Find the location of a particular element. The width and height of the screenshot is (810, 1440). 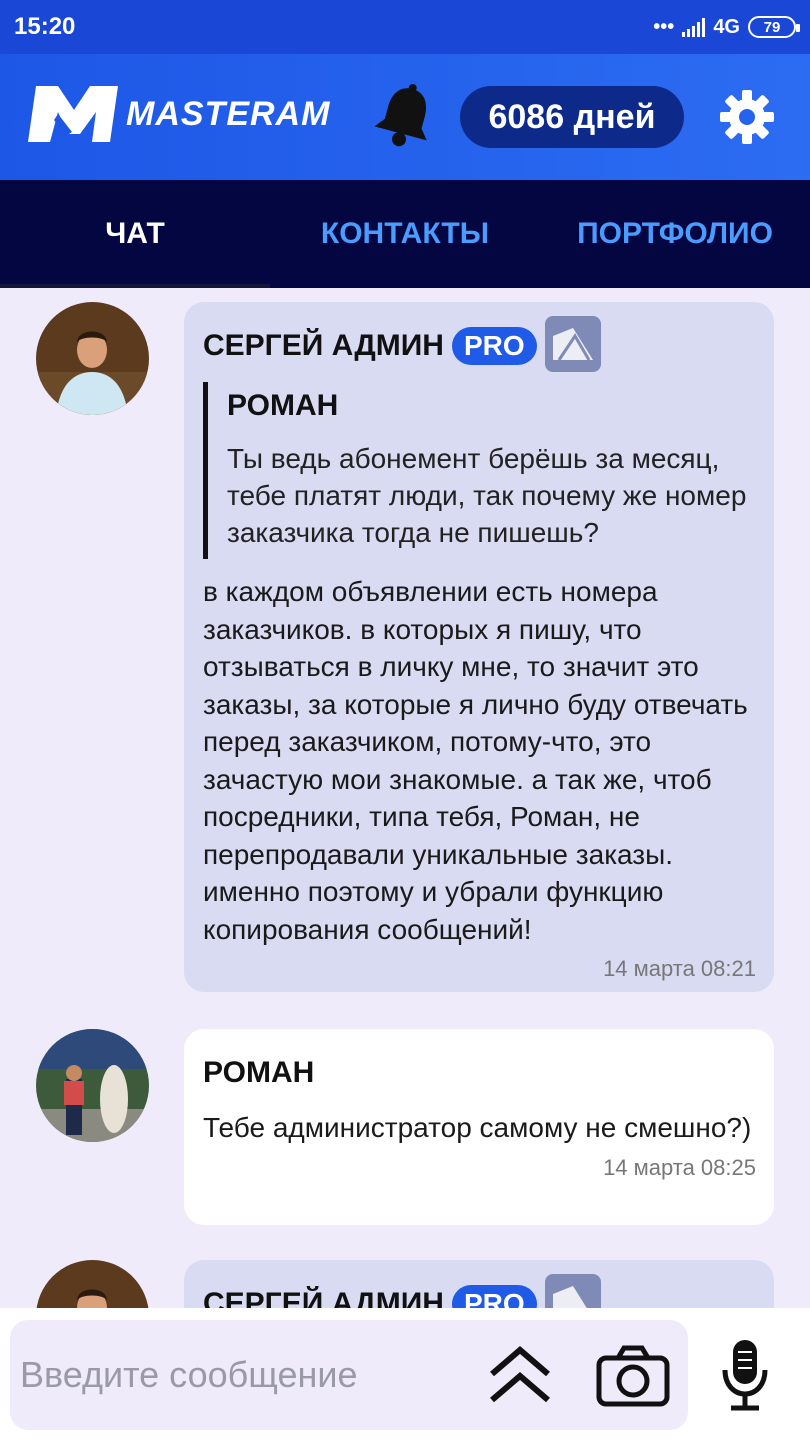

message-text: Тебе администратор самому не смешно?) is located at coordinates (477, 1127).